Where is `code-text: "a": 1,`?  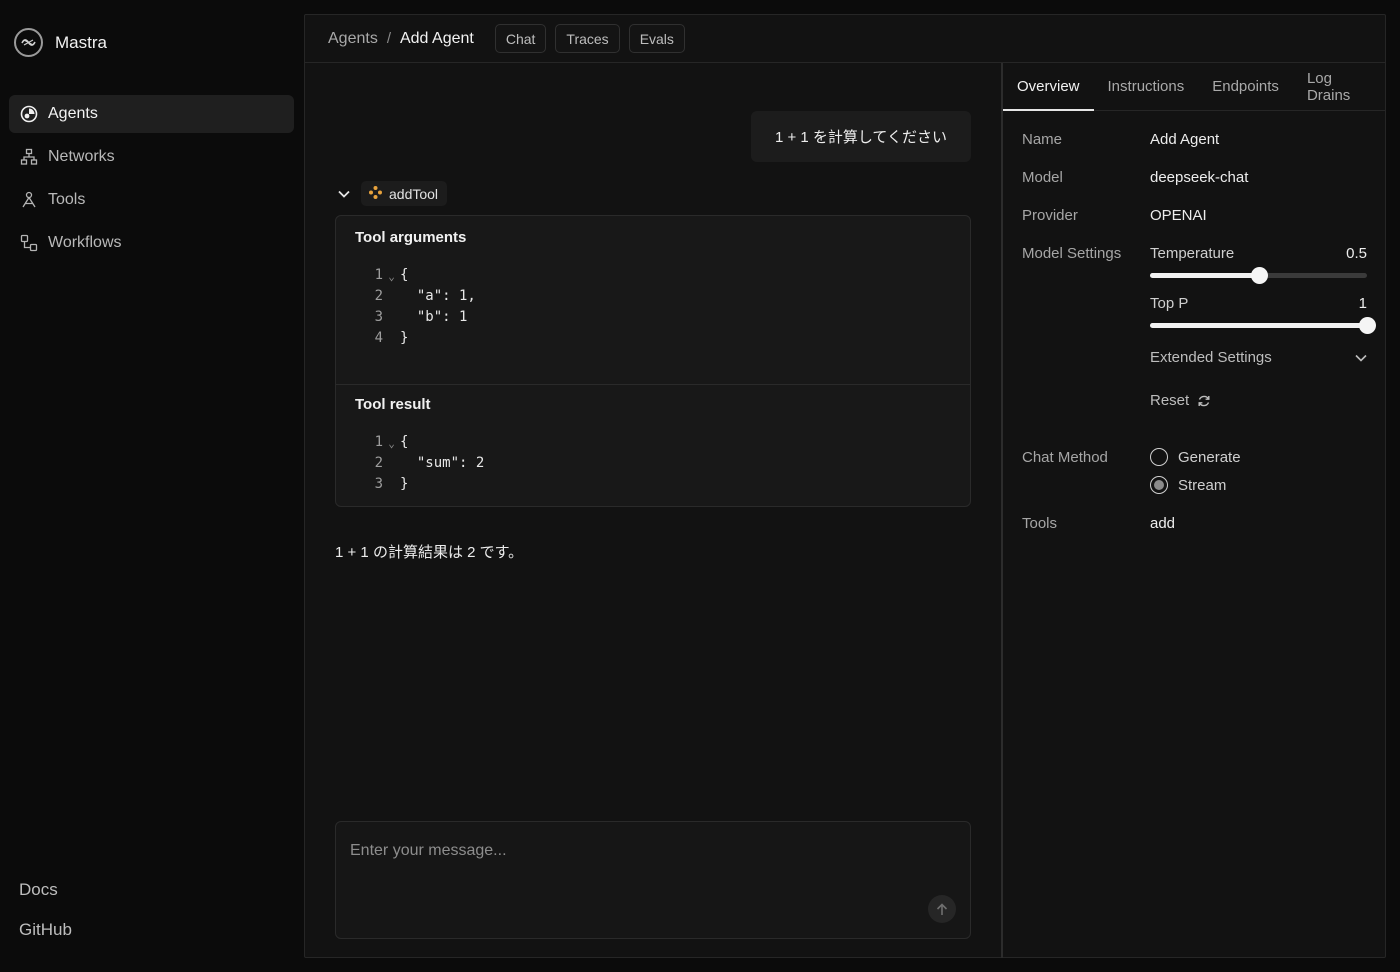
code-text: "a": 1, is located at coordinates (438, 295).